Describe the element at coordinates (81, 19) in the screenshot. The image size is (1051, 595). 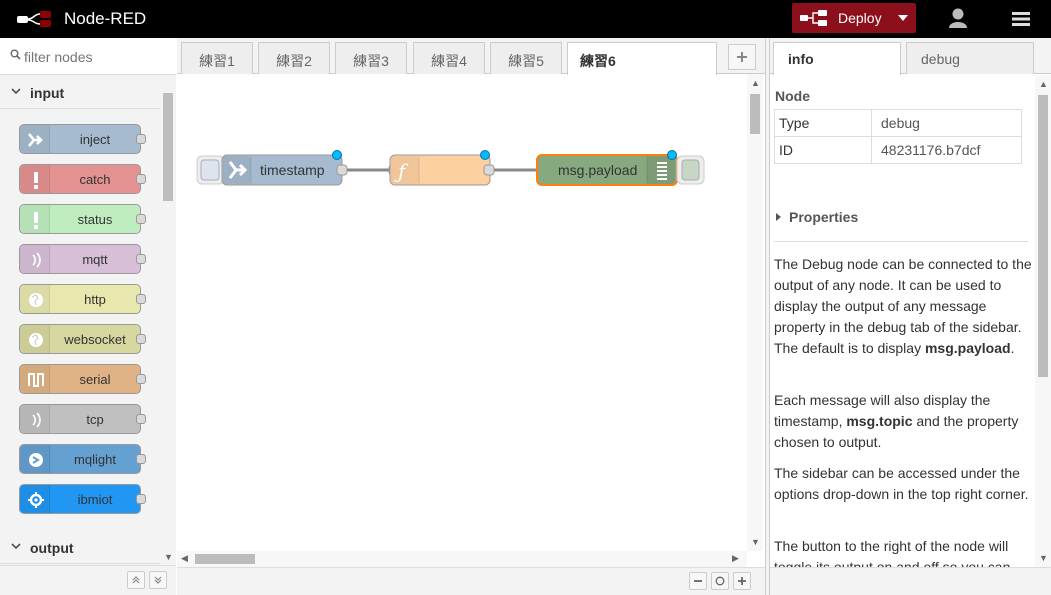
I see `app-logo: Node-RED` at that location.